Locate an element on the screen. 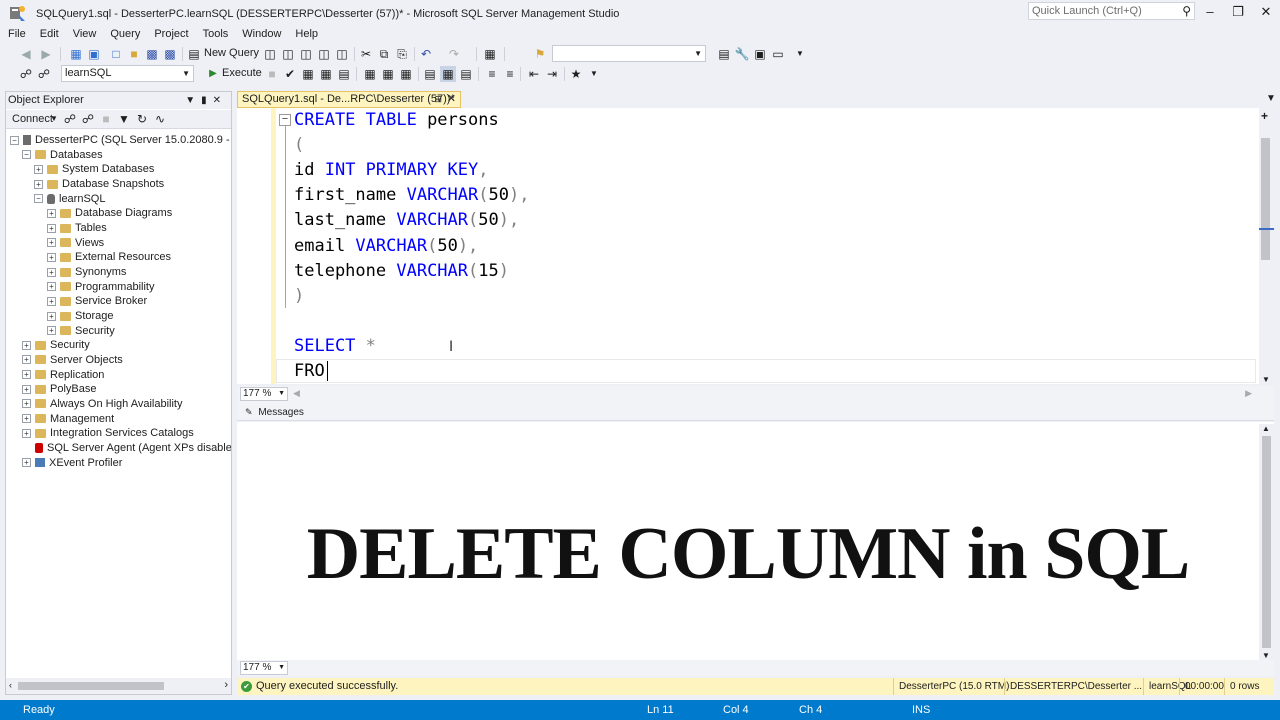 The width and height of the screenshot is (1280, 720). analysis-xmla-query-icon: ◫ is located at coordinates (324, 54).